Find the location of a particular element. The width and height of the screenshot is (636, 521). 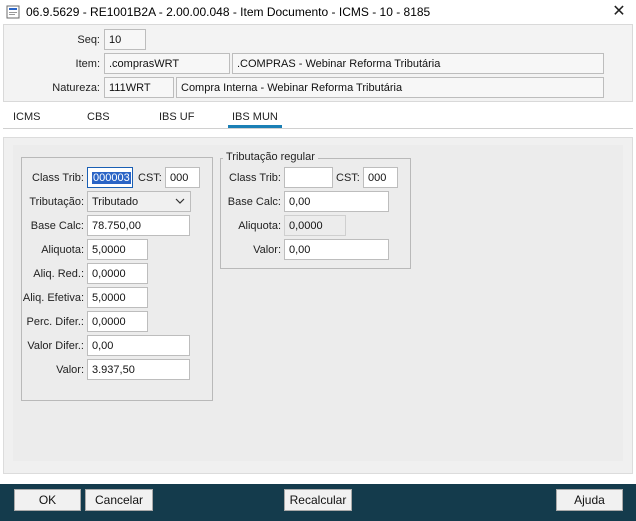

reg-class-trib-field is located at coordinates (308, 177).